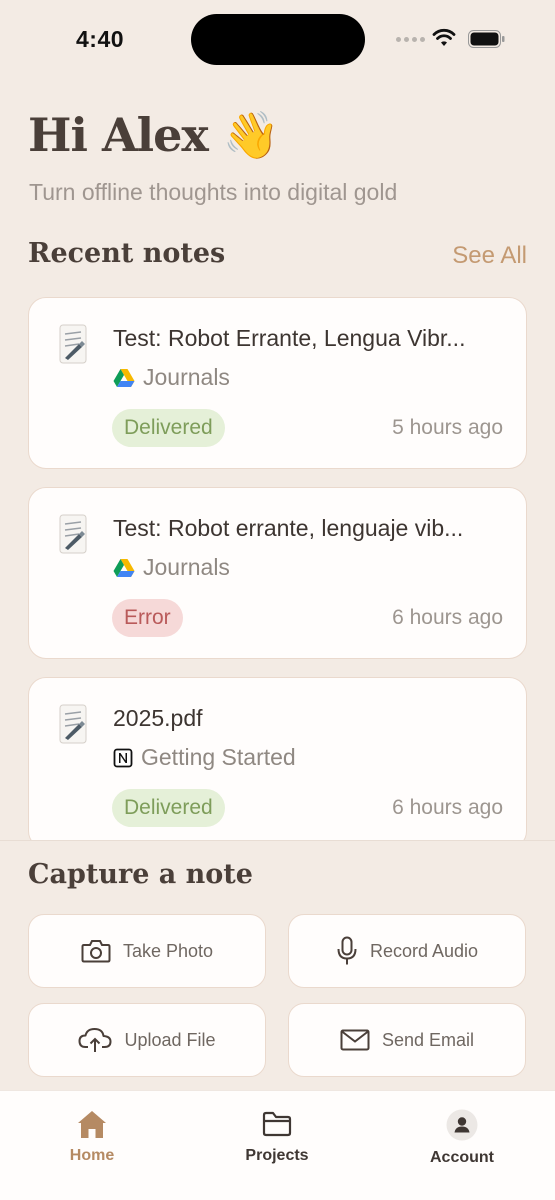  Describe the element at coordinates (251, 135) in the screenshot. I see `waving-hand-icon: 👋` at that location.